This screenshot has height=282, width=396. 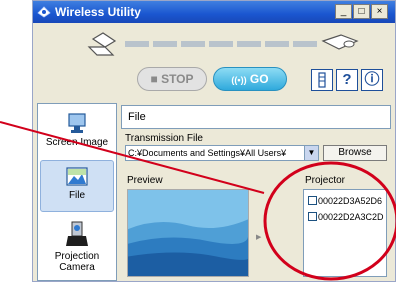 What do you see at coordinates (259, 237) in the screenshot?
I see `expand-arrow-icon: ▶` at bounding box center [259, 237].